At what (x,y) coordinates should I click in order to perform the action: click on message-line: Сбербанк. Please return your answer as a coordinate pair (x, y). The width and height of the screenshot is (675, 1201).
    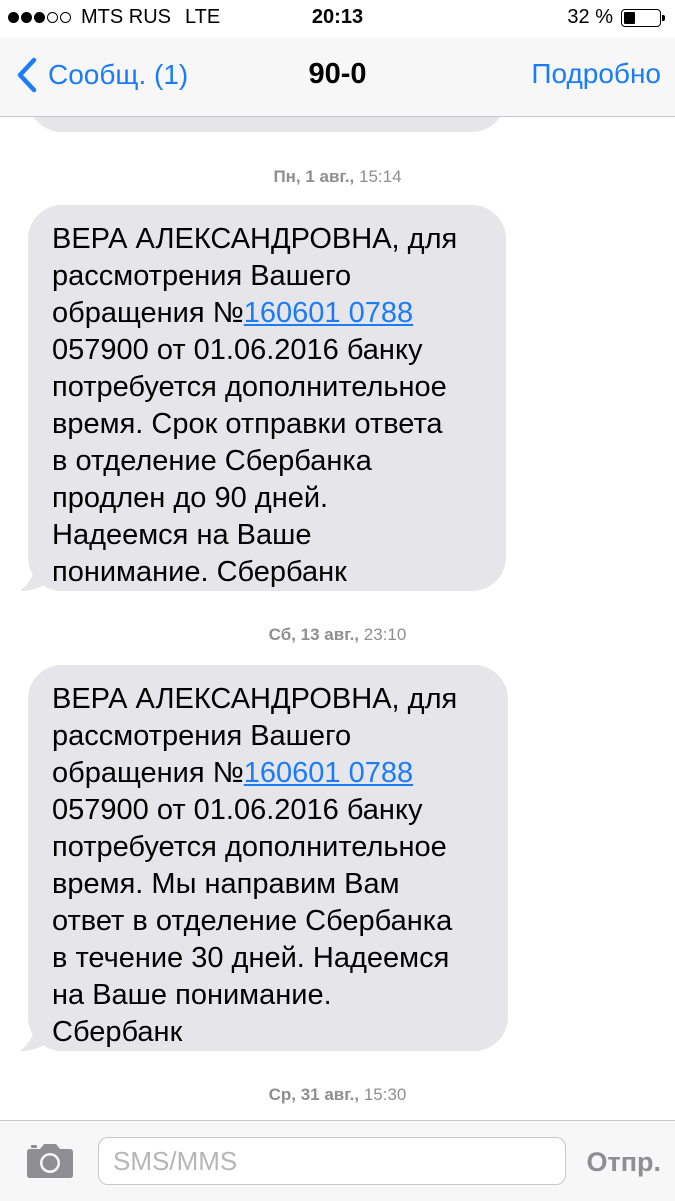
    Looking at the image, I should click on (269, 1032).